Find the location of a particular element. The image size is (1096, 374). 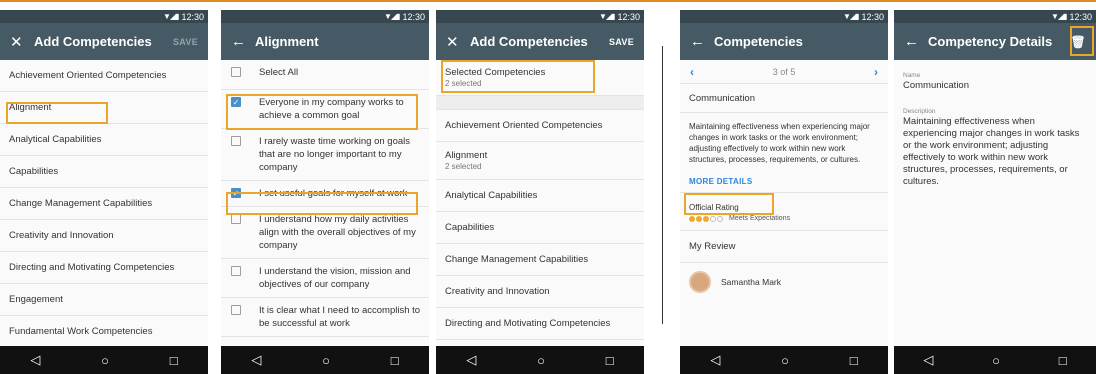

question-row: ✓ I set useful goals for myself at work is located at coordinates (325, 194).